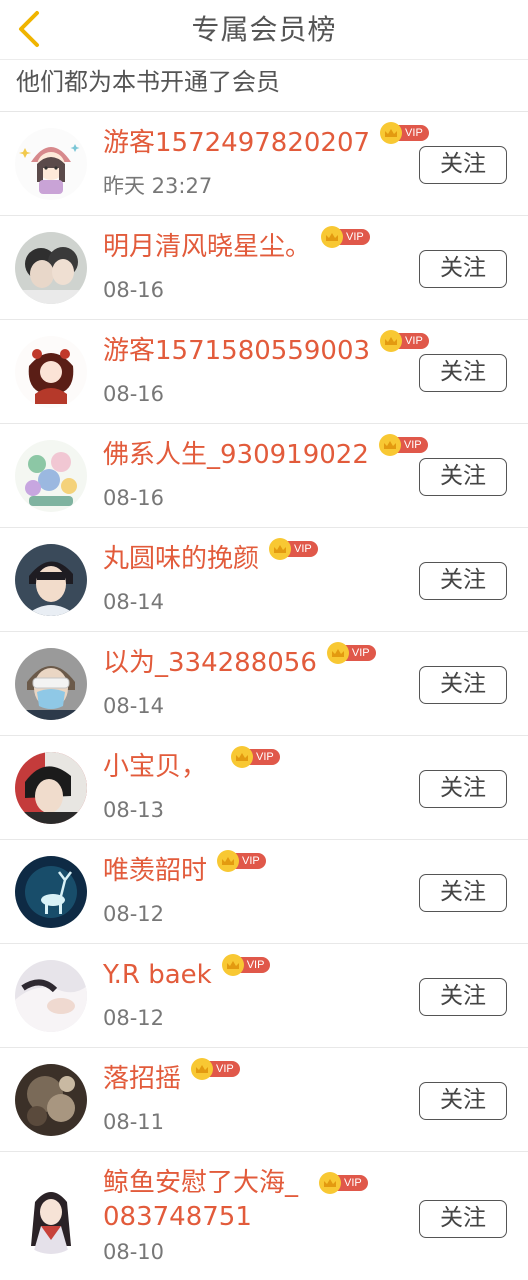  What do you see at coordinates (264, 164) in the screenshot?
I see `member-row: 游客1572497820207 VIP 昨天 23:27 关注` at bounding box center [264, 164].